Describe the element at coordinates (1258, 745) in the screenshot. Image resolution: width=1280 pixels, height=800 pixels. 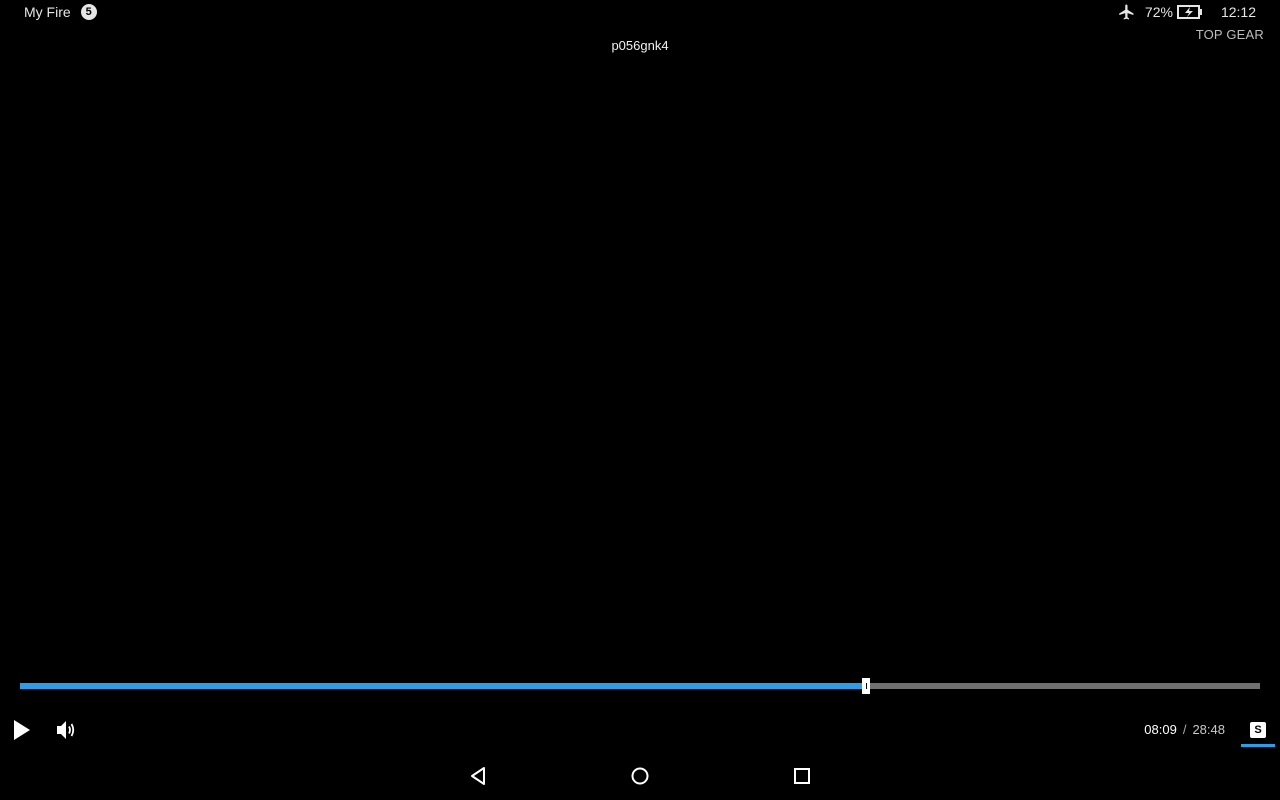
I see `subtitles-active-indicator` at that location.